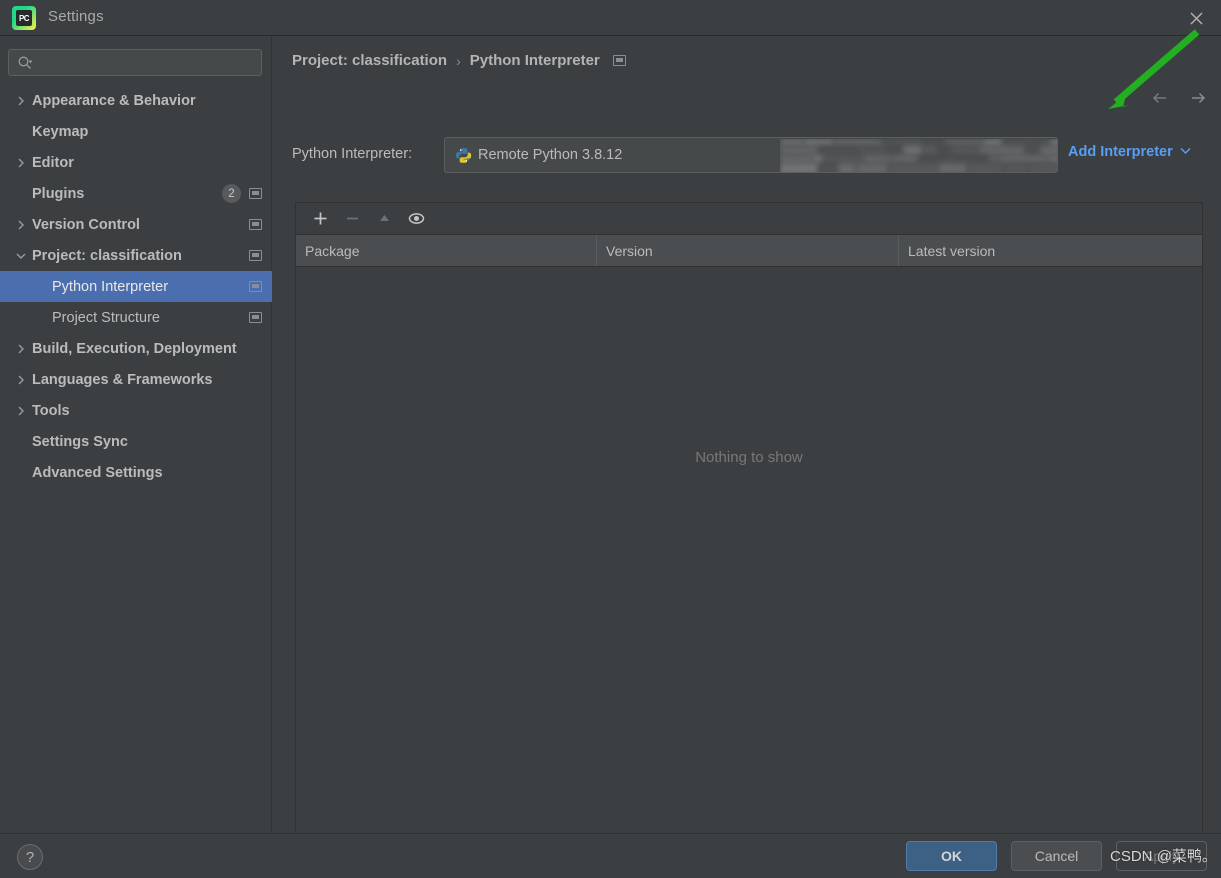  What do you see at coordinates (142, 62) in the screenshot?
I see `search-input` at bounding box center [142, 62].